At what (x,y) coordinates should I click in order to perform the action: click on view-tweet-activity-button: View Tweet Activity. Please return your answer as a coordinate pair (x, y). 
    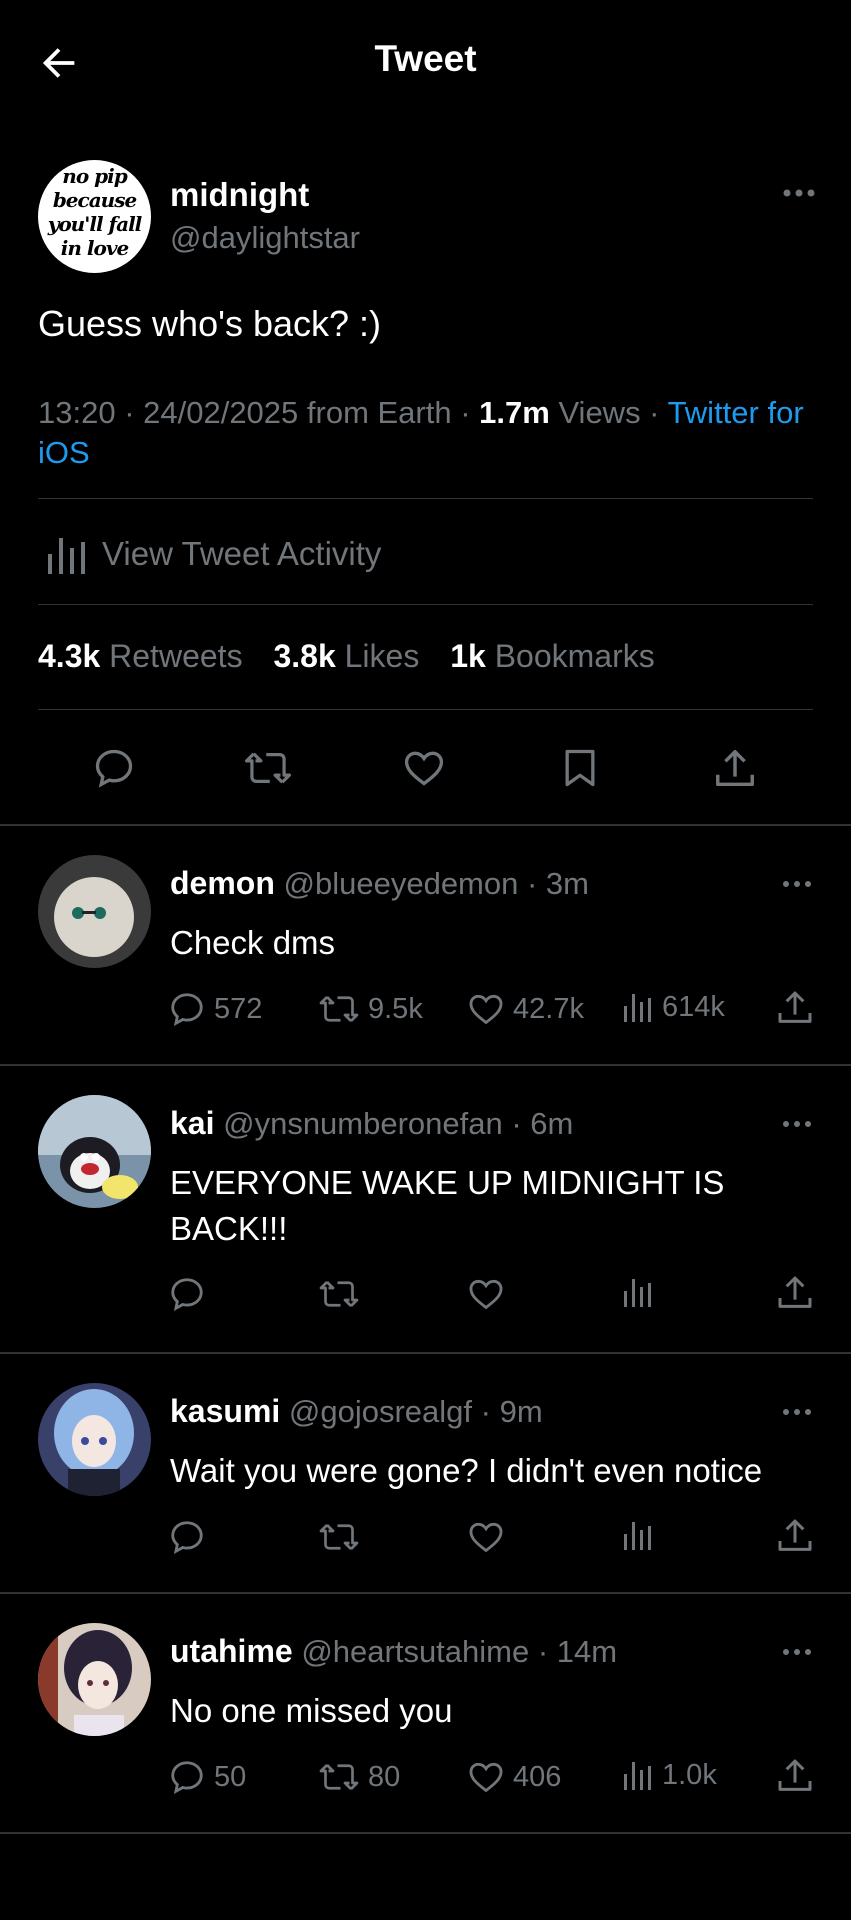
    Looking at the image, I should click on (213, 554).